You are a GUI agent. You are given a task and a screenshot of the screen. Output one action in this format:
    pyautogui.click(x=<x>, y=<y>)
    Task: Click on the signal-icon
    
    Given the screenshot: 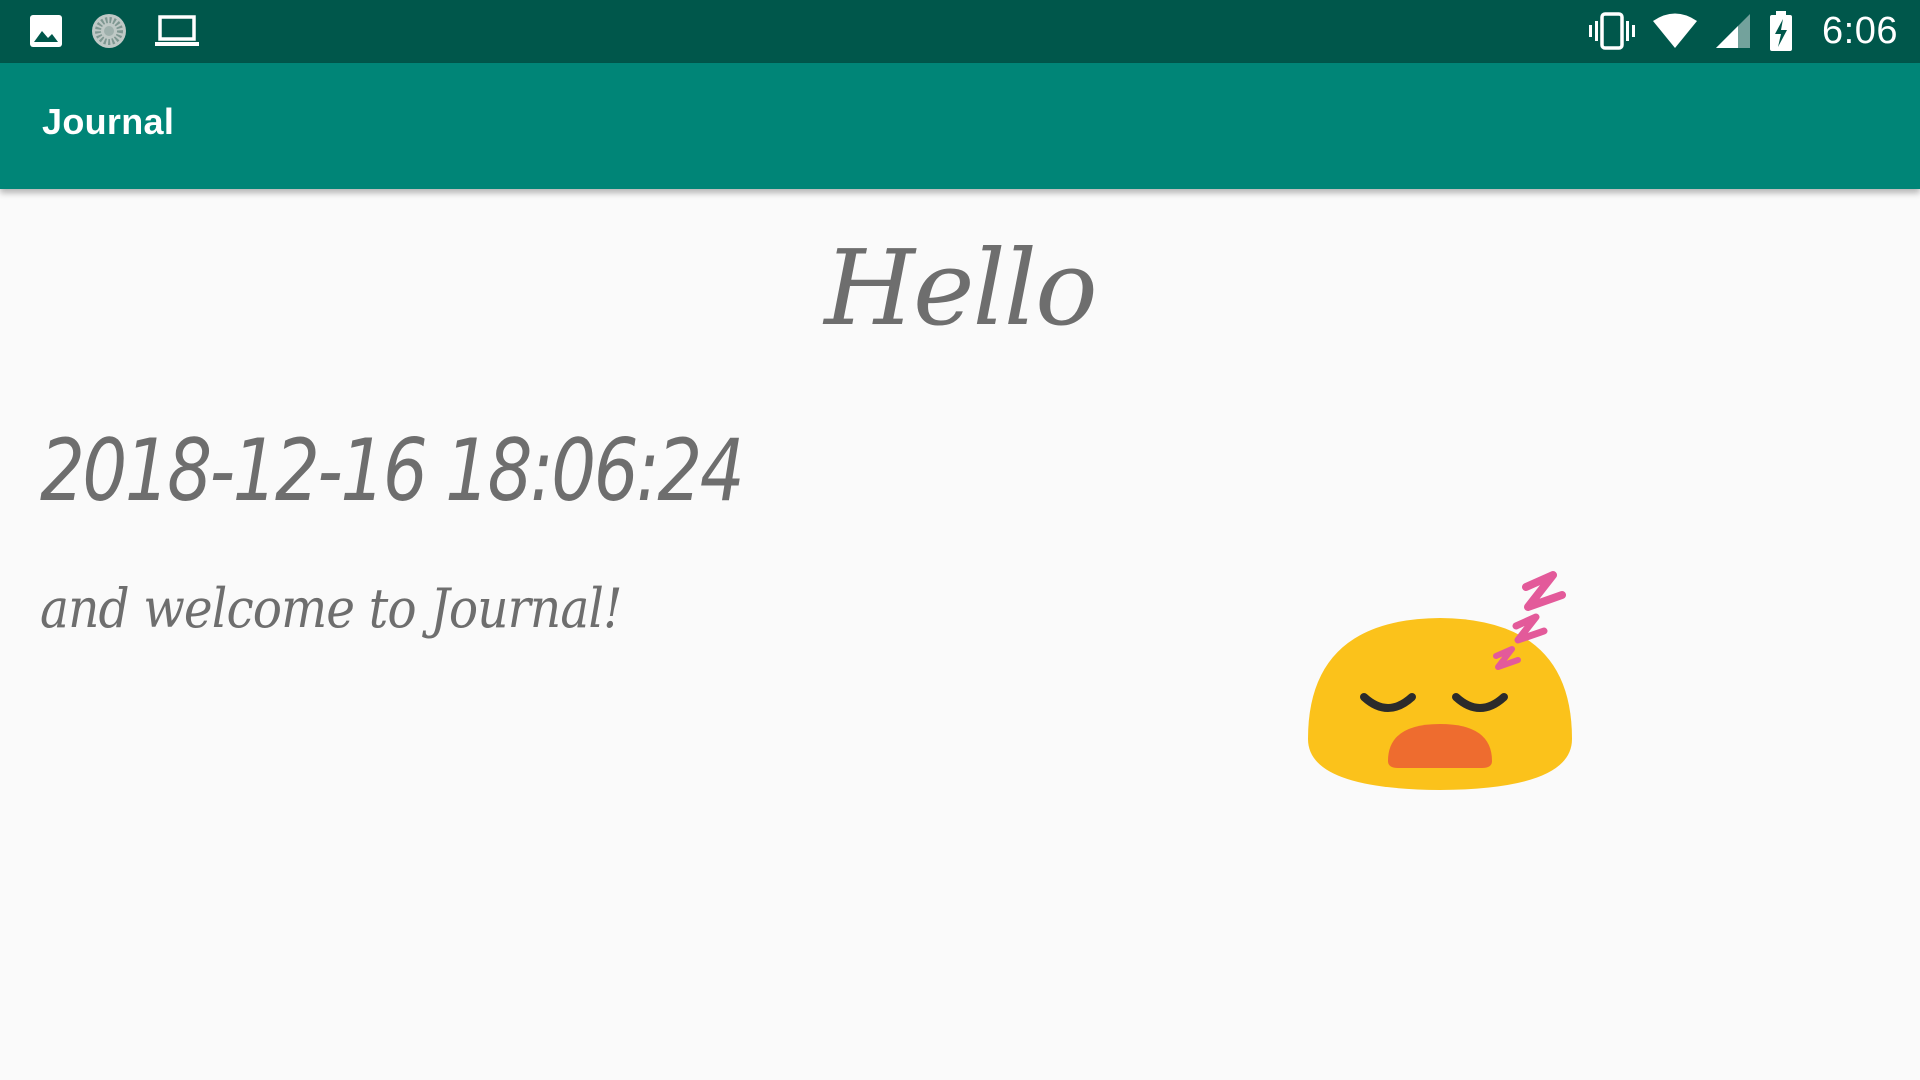 What is the action you would take?
    pyautogui.click(x=1733, y=31)
    